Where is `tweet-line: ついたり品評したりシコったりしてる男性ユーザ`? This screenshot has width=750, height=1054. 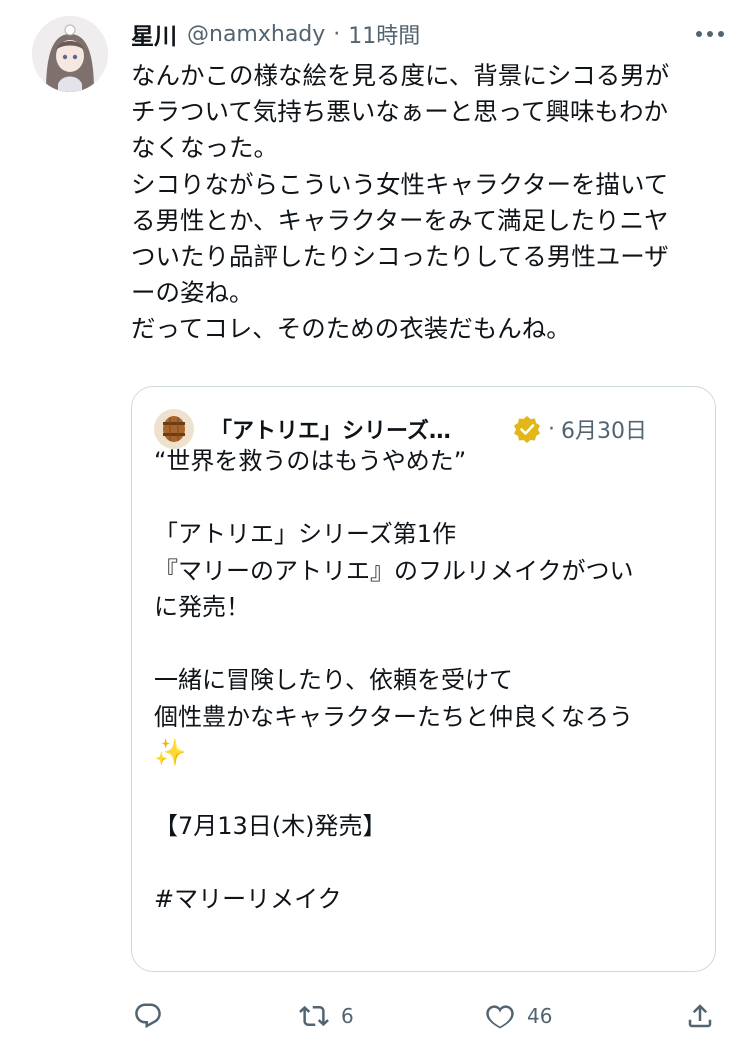 tweet-line: ついたり品評したりシコったりしてる男性ユーザ is located at coordinates (400, 256).